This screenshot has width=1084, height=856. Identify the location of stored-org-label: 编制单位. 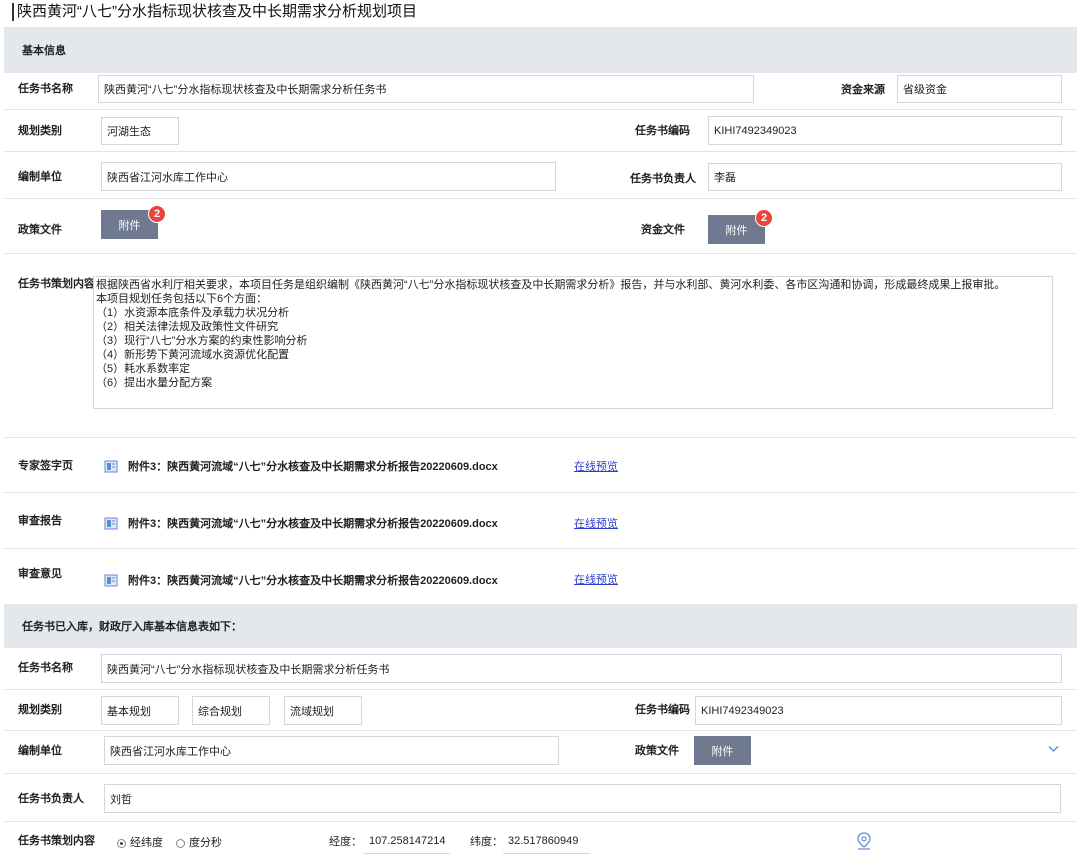
(40, 751).